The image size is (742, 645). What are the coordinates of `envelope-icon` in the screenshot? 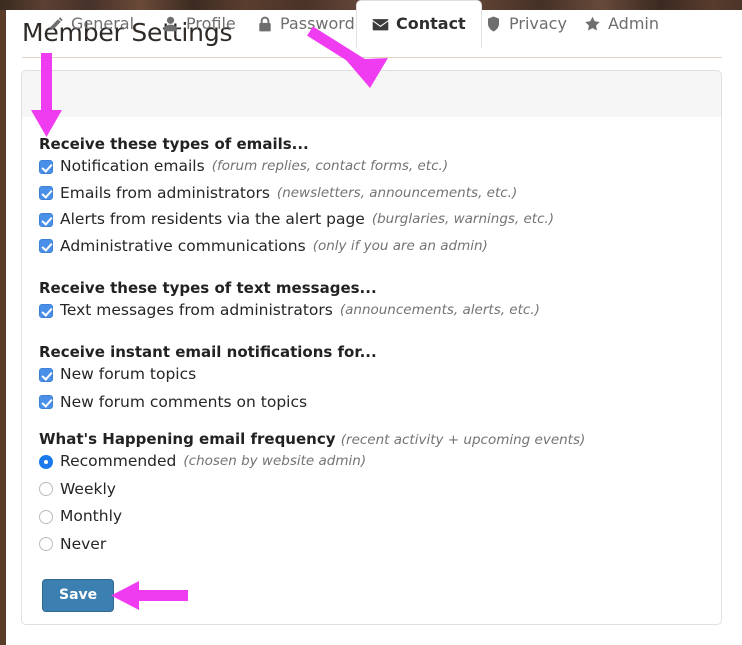 It's located at (380, 24).